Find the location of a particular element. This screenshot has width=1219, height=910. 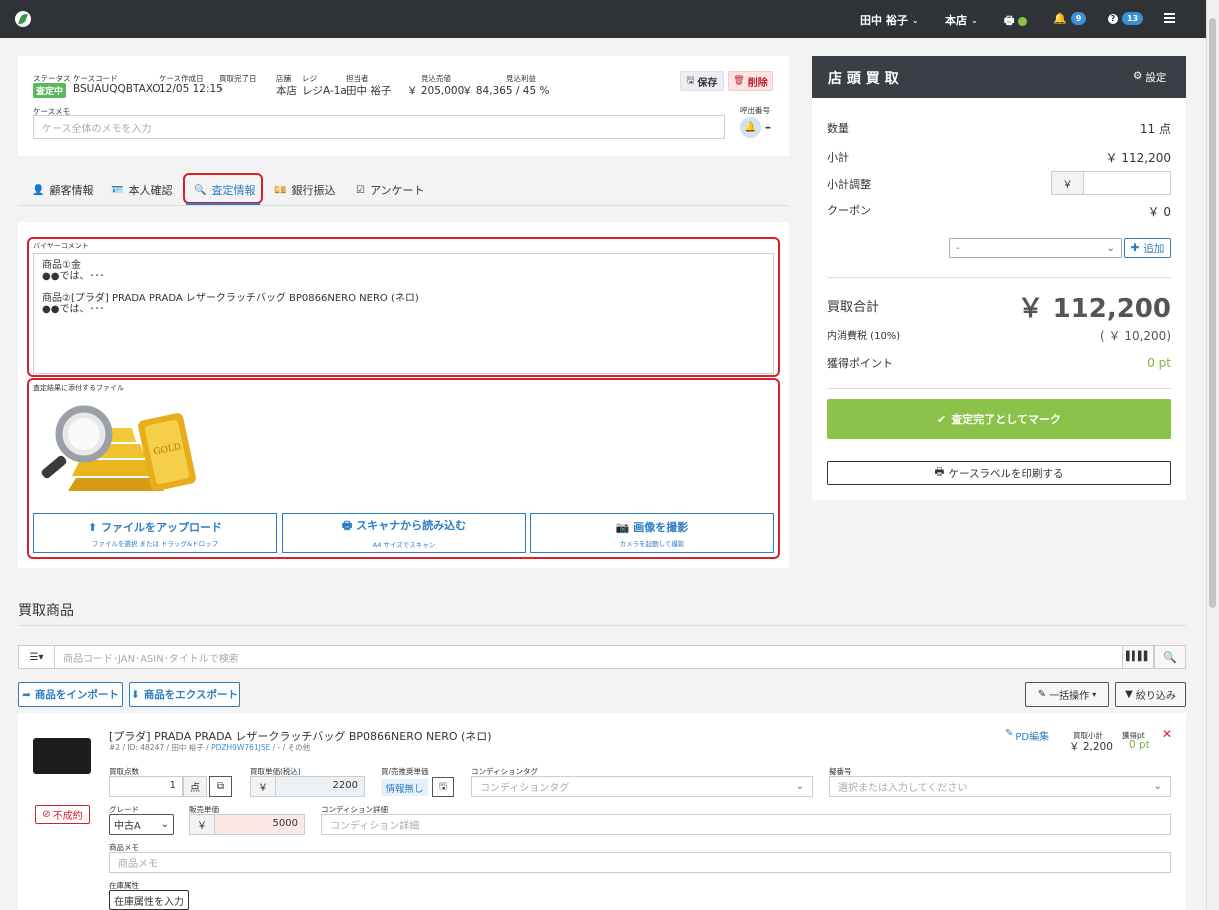

stock-attr-button: 在庫属性を入力 is located at coordinates (149, 900).